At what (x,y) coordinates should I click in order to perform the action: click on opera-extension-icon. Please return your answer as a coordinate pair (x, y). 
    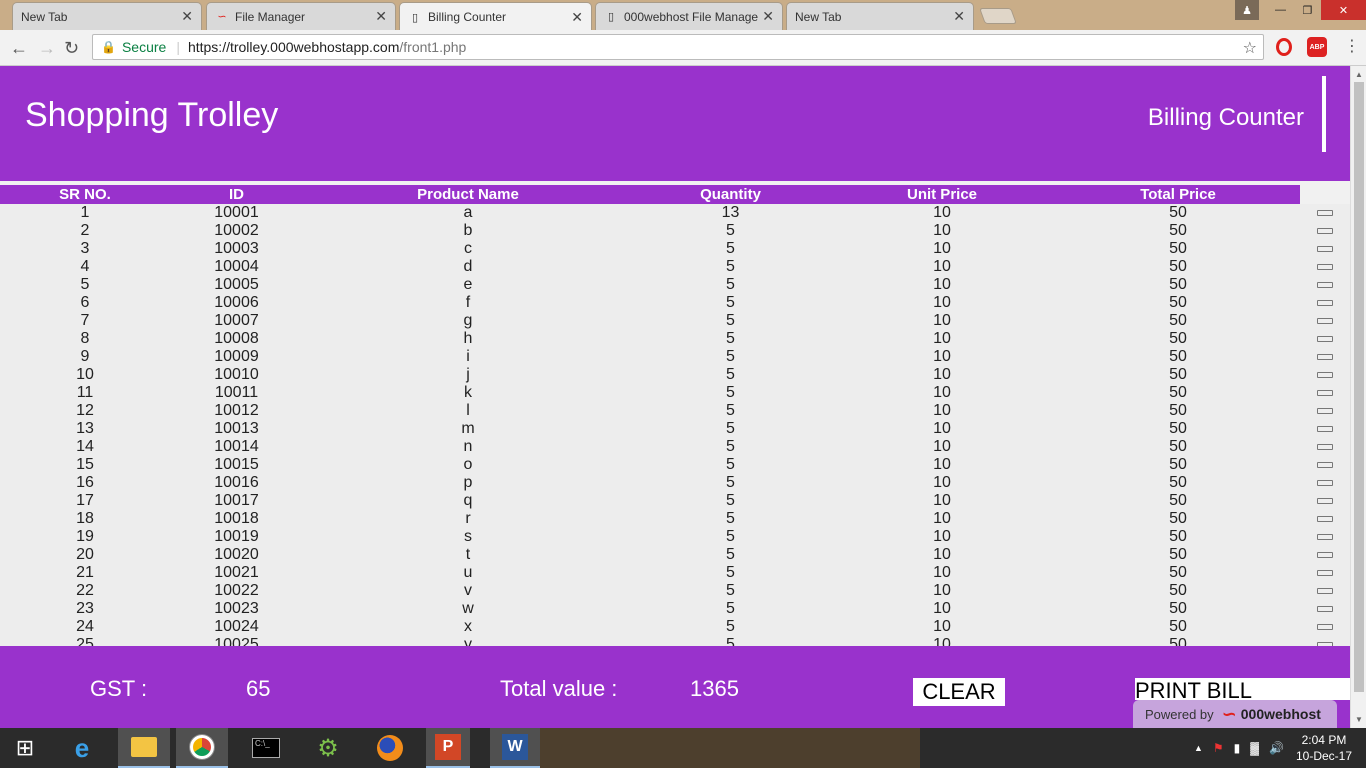
    Looking at the image, I should click on (1284, 47).